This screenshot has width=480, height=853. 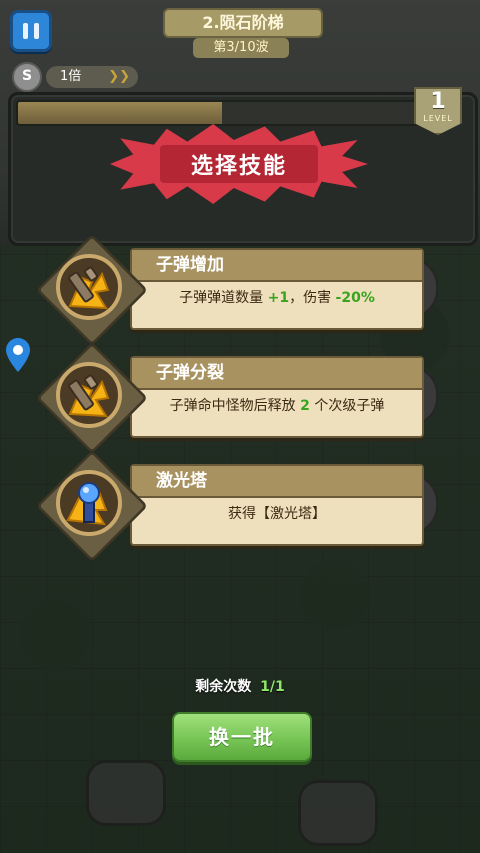 I want to click on skill-description-text: 个次级子弹, so click(x=347, y=406).